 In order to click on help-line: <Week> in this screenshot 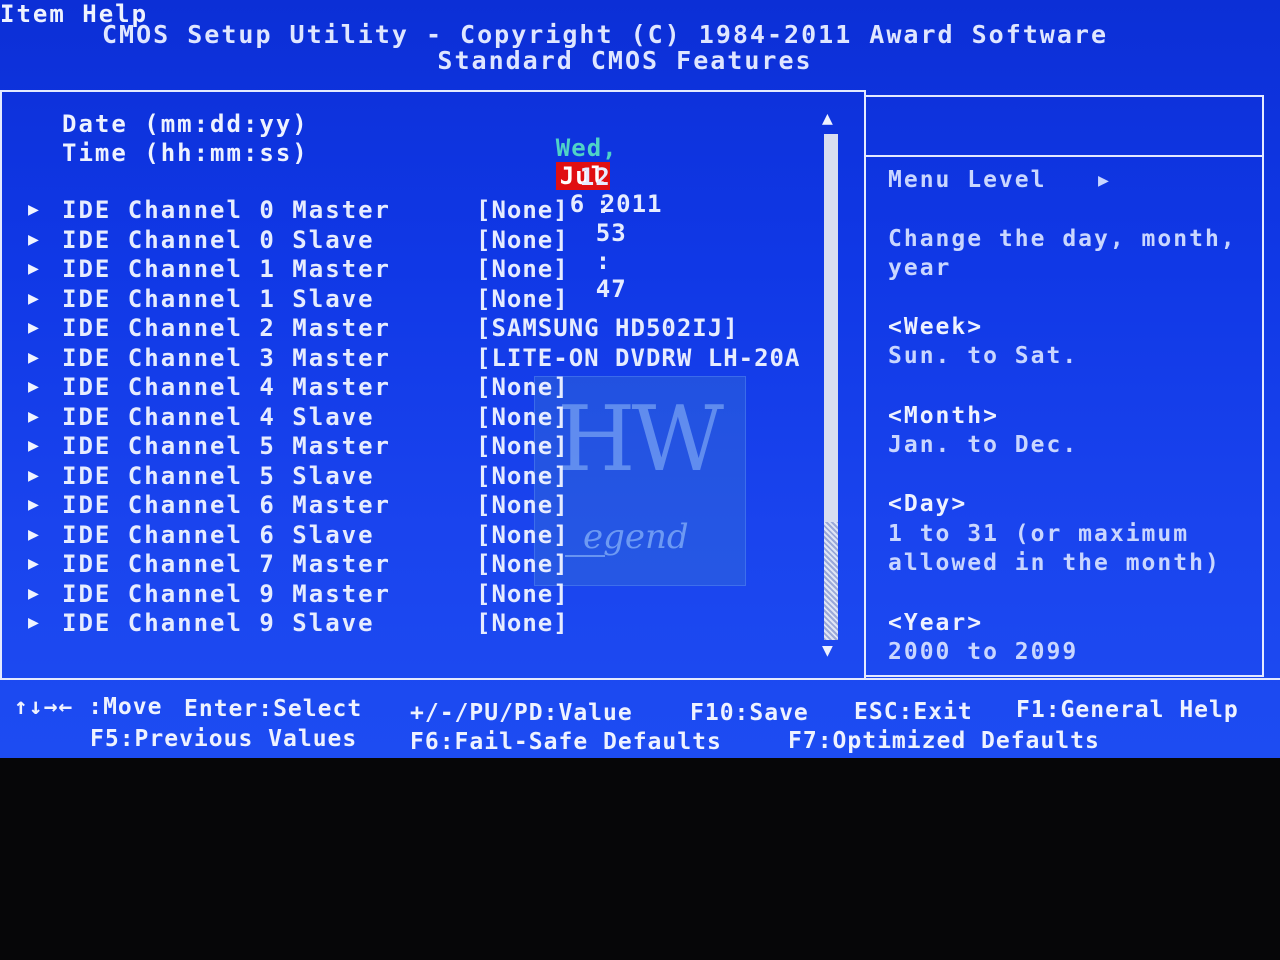, I will do `click(936, 327)`.